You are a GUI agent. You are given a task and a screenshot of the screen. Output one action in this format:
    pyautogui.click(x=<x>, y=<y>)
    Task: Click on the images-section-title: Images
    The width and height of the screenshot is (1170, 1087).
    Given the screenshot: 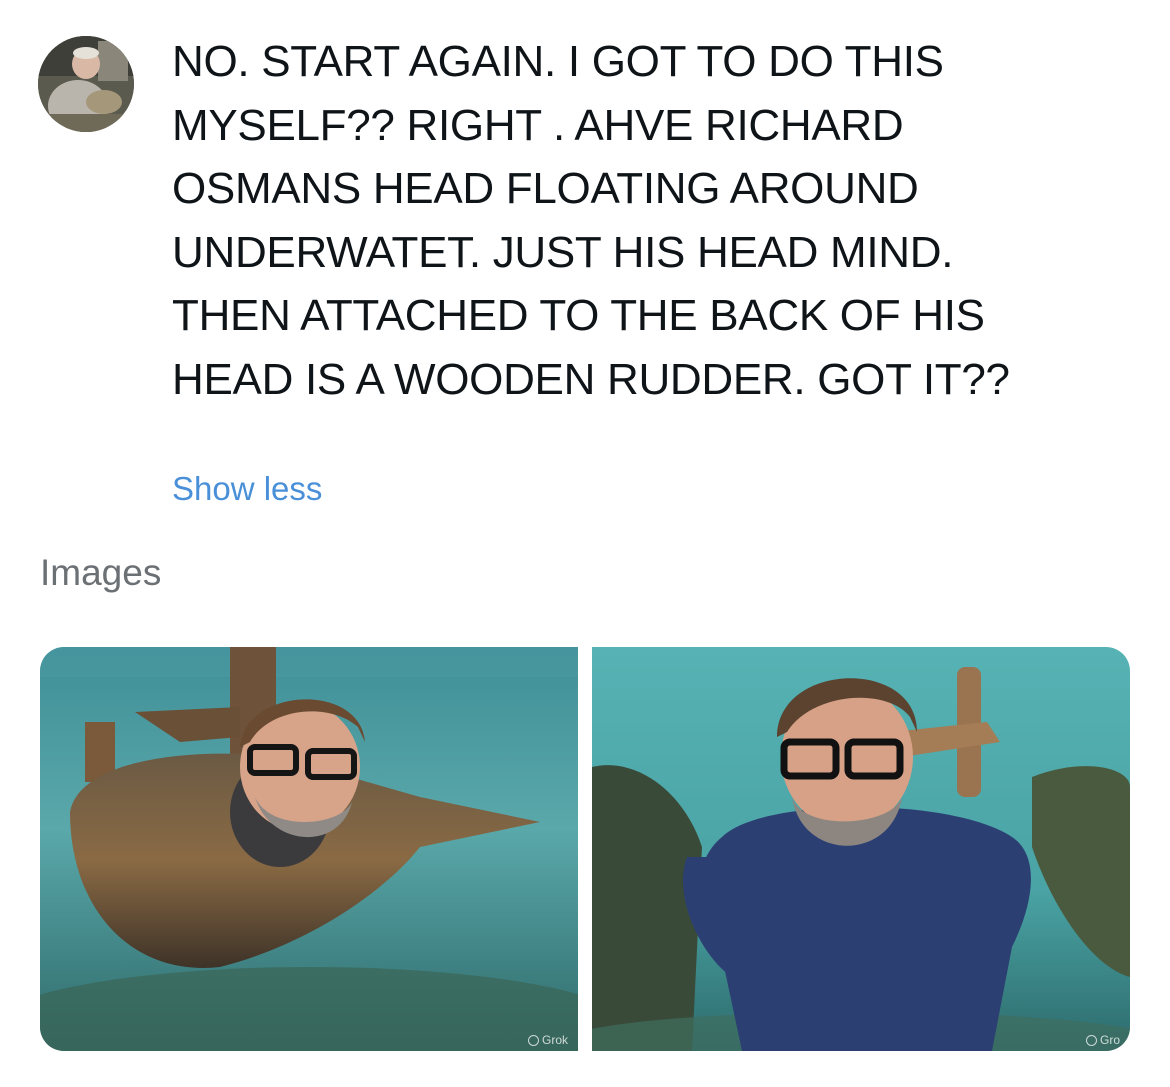 What is the action you would take?
    pyautogui.click(x=101, y=572)
    